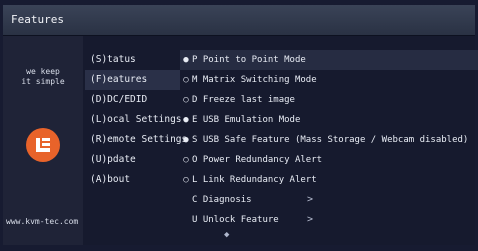 The height and width of the screenshot is (251, 478). Describe the element at coordinates (43, 145) in the screenshot. I see `kvm-tec-logo-icon` at that location.